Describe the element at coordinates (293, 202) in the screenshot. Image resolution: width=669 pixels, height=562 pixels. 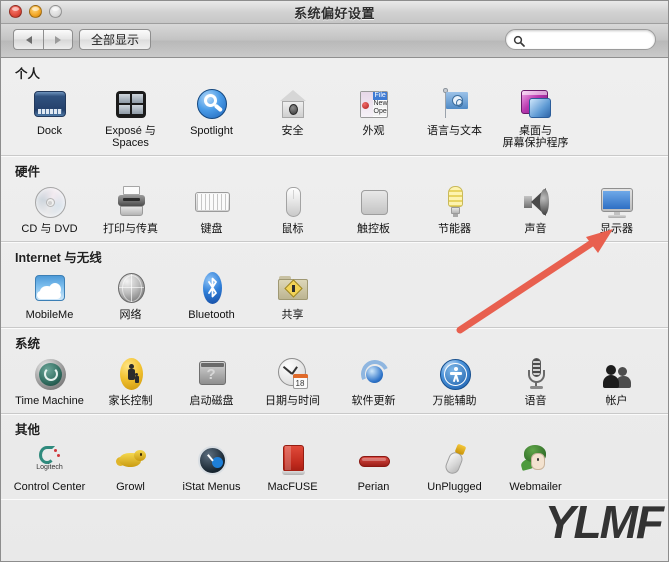
I see `mouse-icon` at that location.